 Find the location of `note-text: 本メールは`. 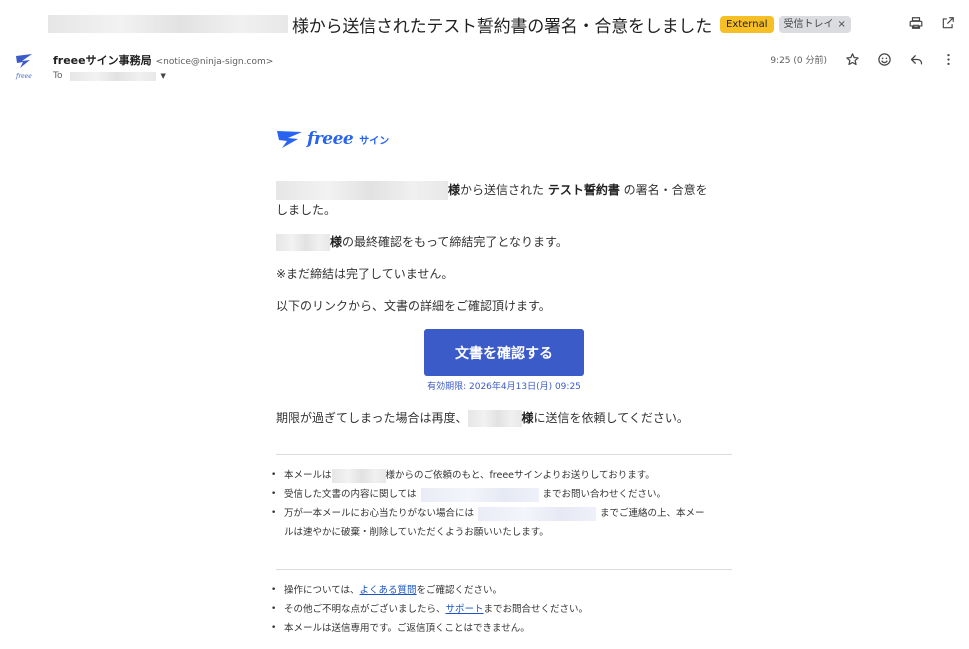

note-text: 本メールは is located at coordinates (308, 475).